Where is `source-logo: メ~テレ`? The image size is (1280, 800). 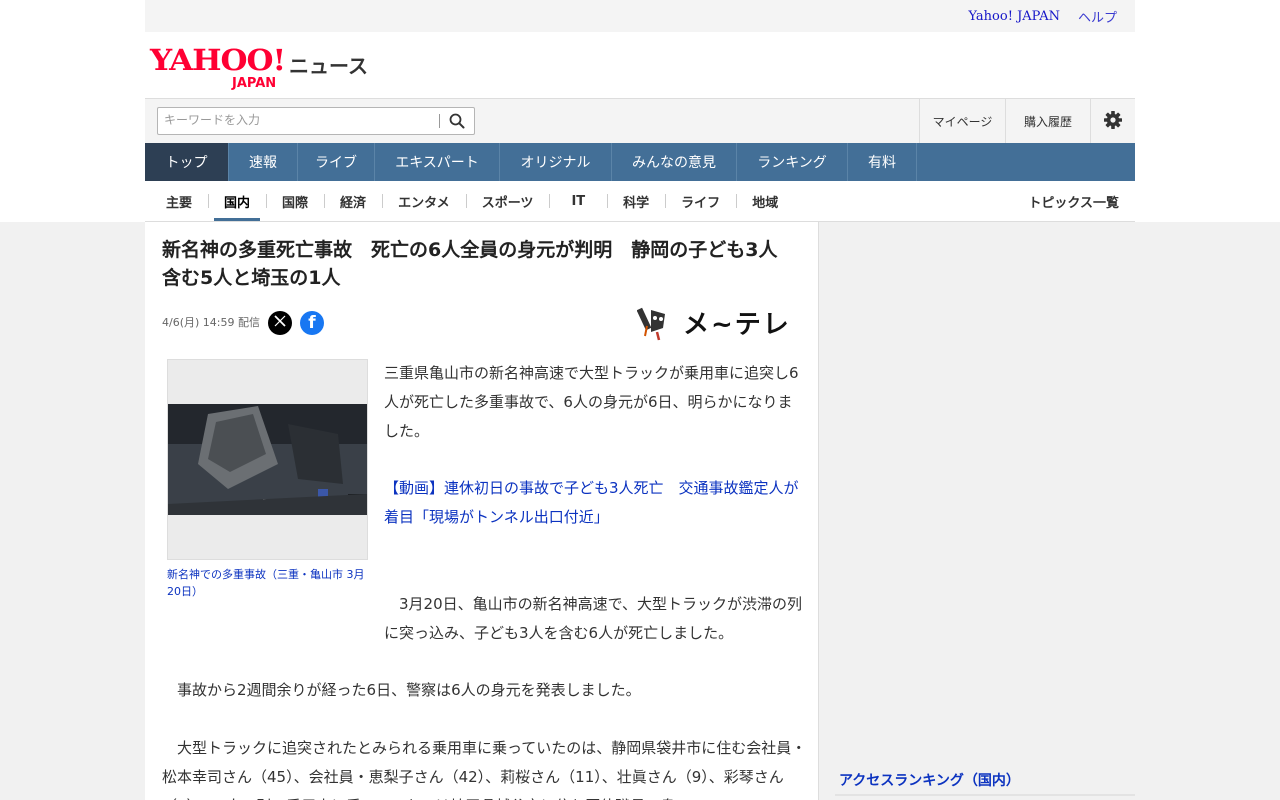 source-logo: メ~テレ is located at coordinates (716, 323).